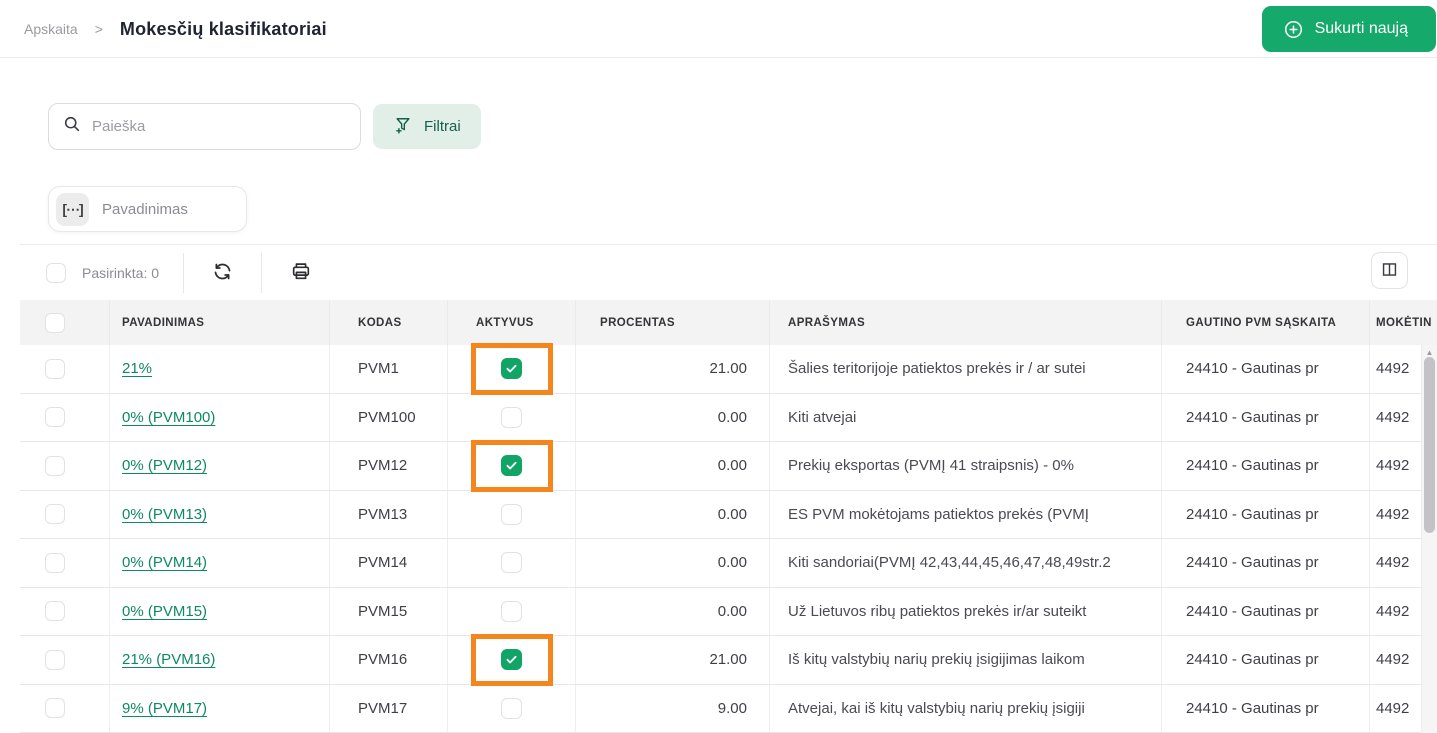  What do you see at coordinates (262, 272) in the screenshot?
I see `divider` at bounding box center [262, 272].